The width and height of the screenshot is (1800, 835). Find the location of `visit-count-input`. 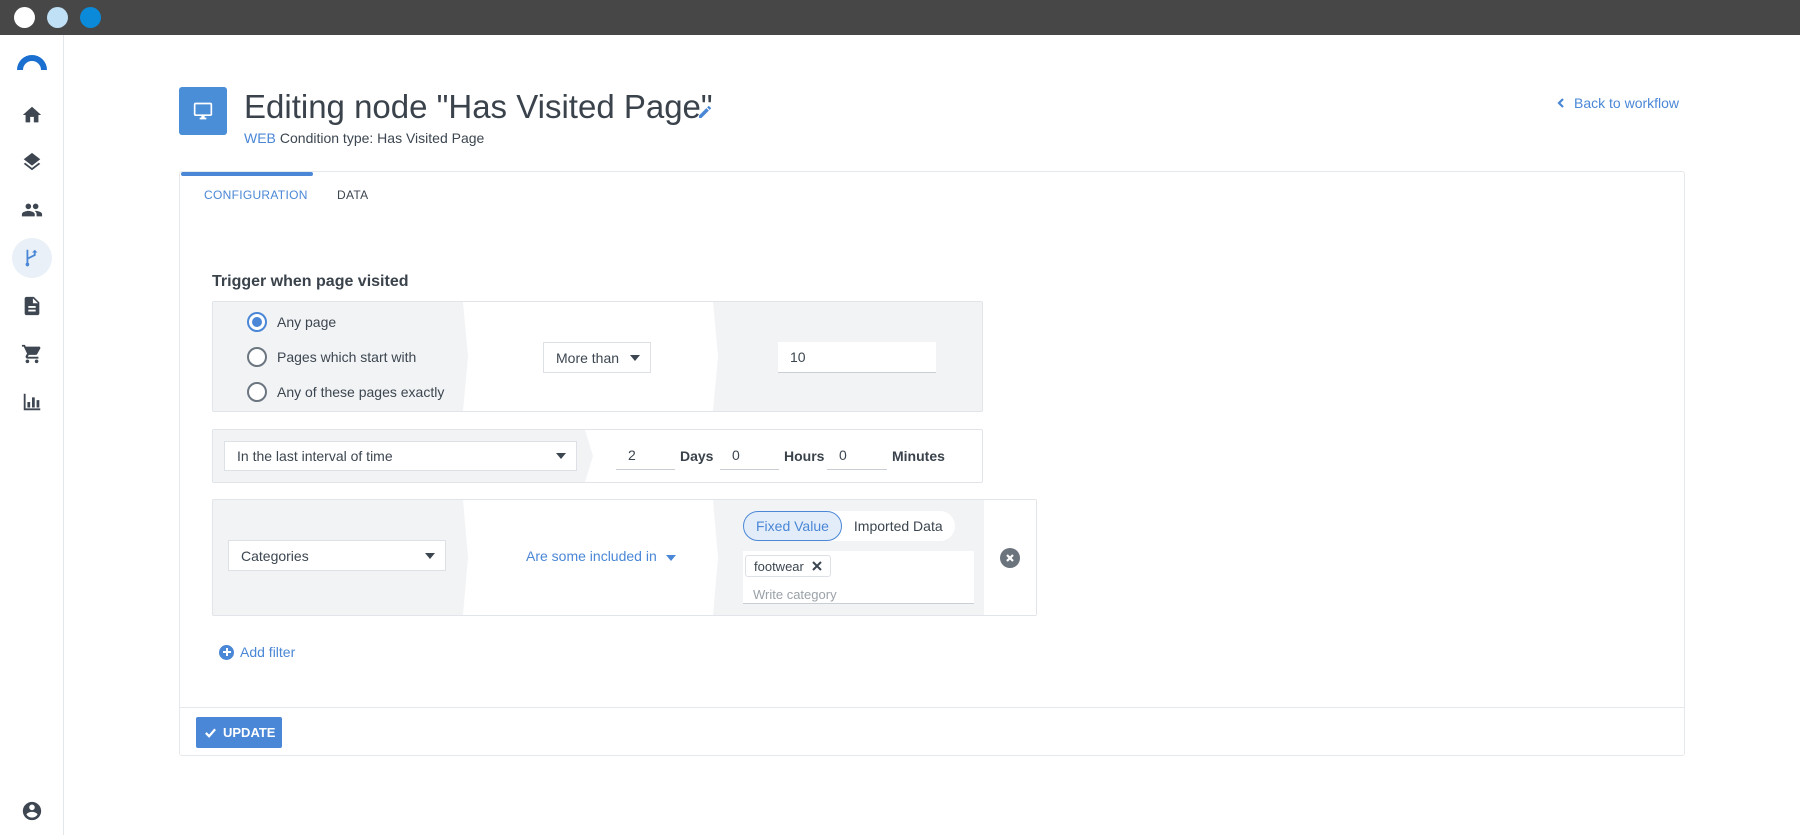

visit-count-input is located at coordinates (857, 357).